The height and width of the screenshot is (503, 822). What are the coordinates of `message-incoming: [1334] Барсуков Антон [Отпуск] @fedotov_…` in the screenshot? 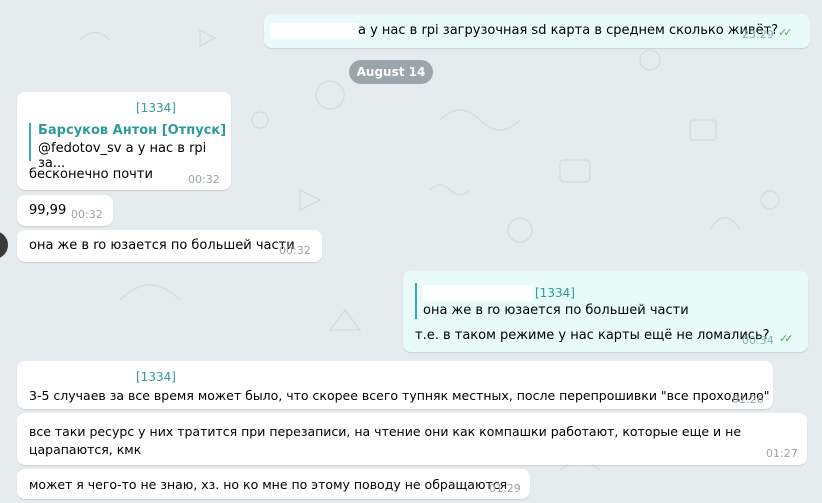 It's located at (124, 141).